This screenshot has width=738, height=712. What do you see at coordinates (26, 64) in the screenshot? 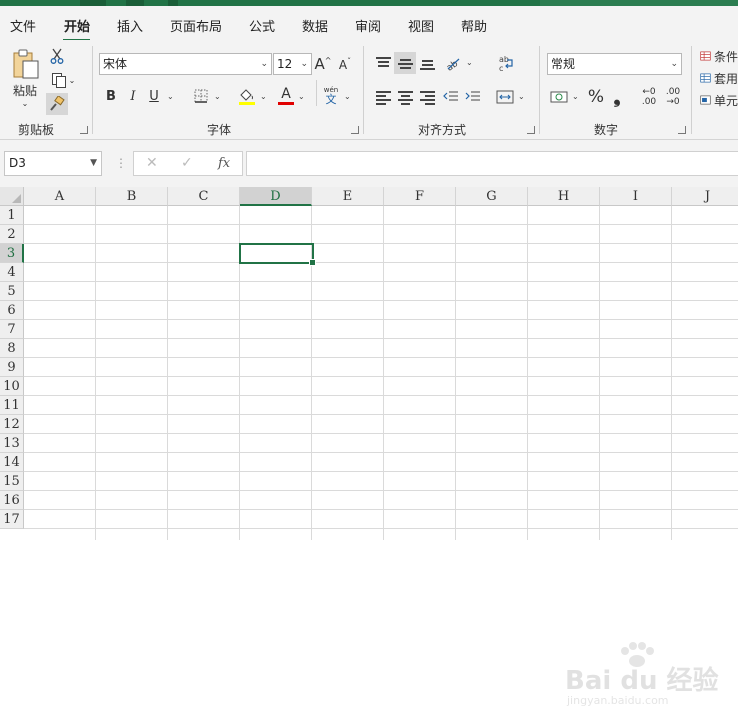
I see `paste-icon` at bounding box center [26, 64].